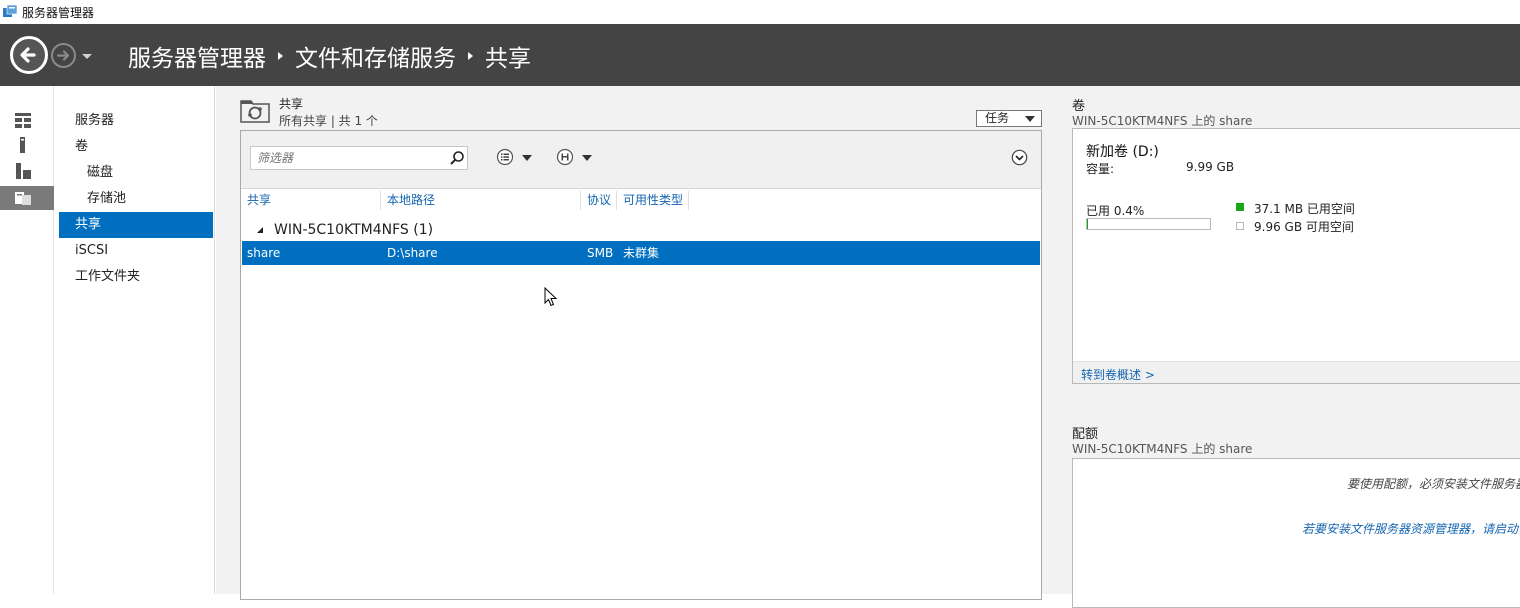 The image size is (1520, 608). What do you see at coordinates (1210, 167) in the screenshot?
I see `capacity-value: 9.99 GB` at bounding box center [1210, 167].